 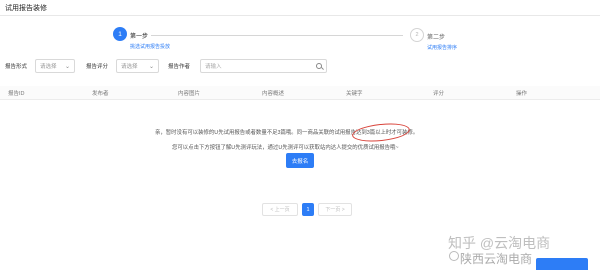 What do you see at coordinates (120, 34) in the screenshot?
I see `step-1-indicator: 1` at bounding box center [120, 34].